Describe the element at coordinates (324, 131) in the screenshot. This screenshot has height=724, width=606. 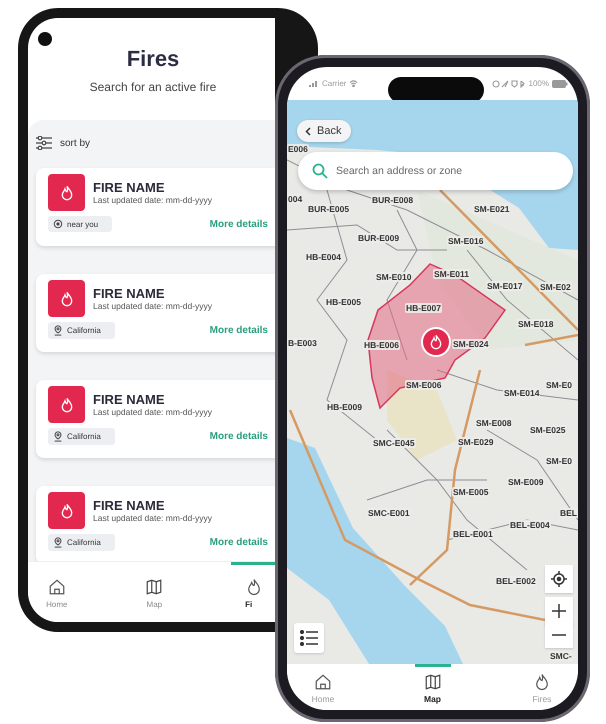
I see `back-button: Back` at that location.